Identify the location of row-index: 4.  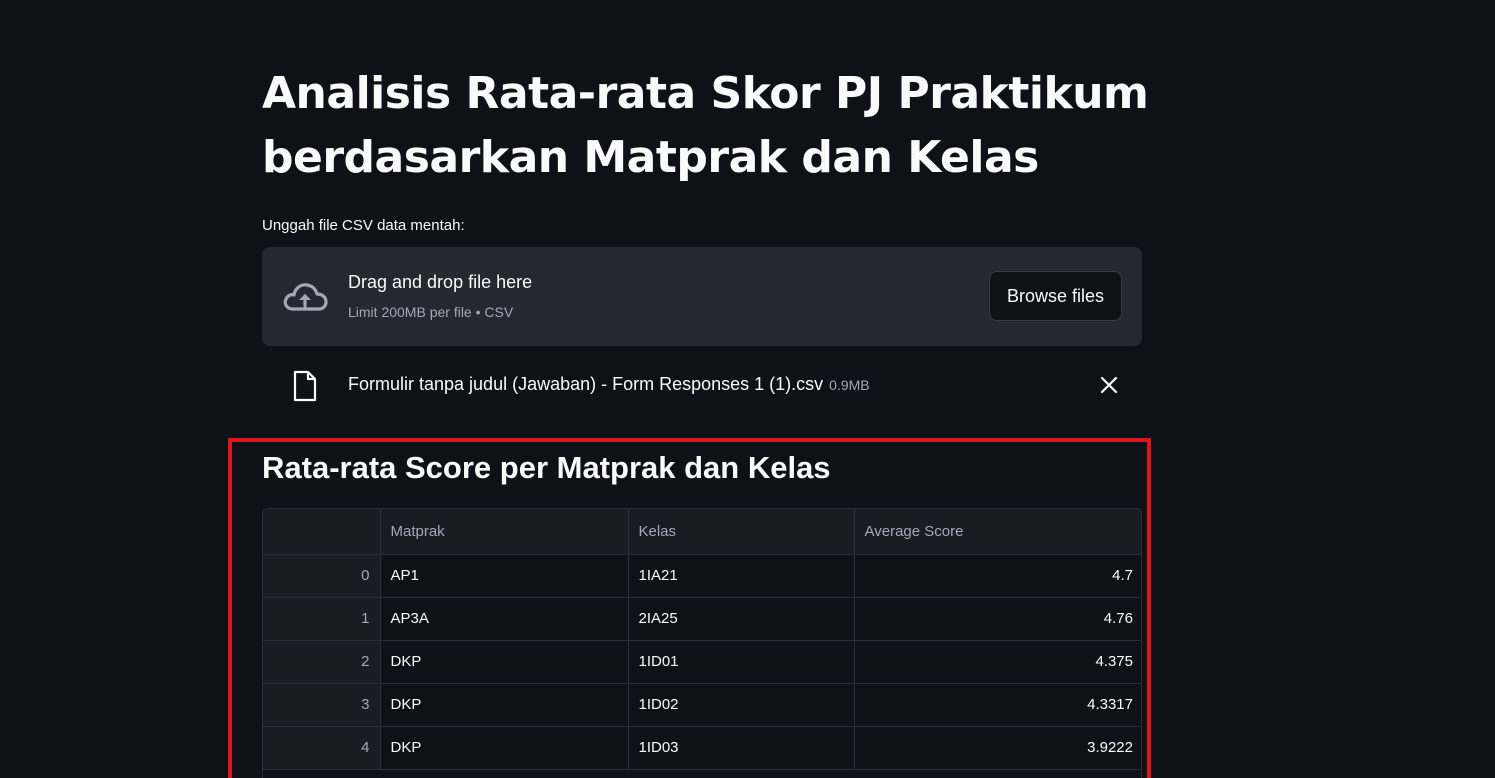
(322, 748).